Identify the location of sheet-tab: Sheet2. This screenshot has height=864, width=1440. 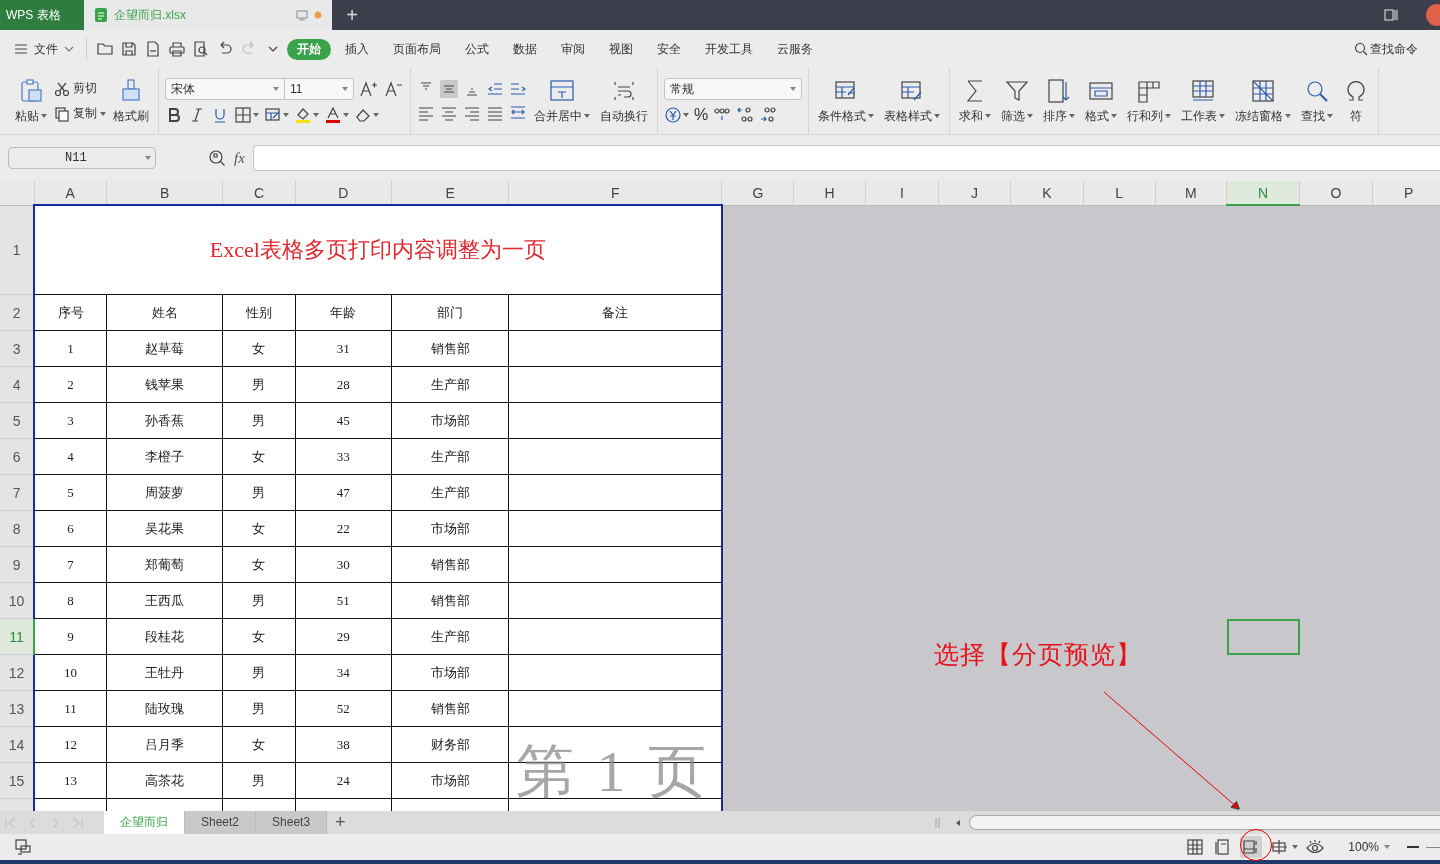
(221, 822).